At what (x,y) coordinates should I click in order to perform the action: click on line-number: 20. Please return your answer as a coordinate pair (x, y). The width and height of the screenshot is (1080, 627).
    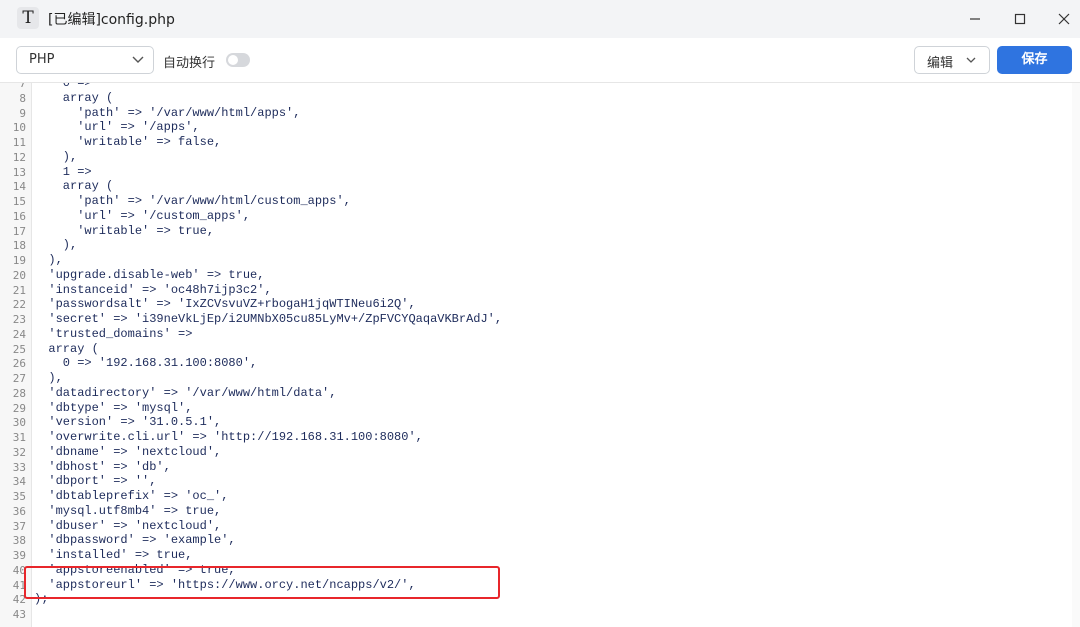
    Looking at the image, I should click on (19, 275).